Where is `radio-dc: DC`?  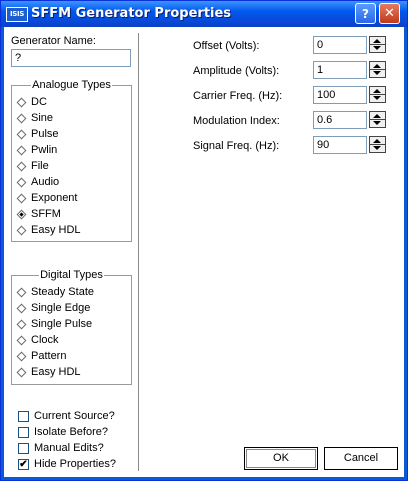 radio-dc: DC is located at coordinates (31, 102).